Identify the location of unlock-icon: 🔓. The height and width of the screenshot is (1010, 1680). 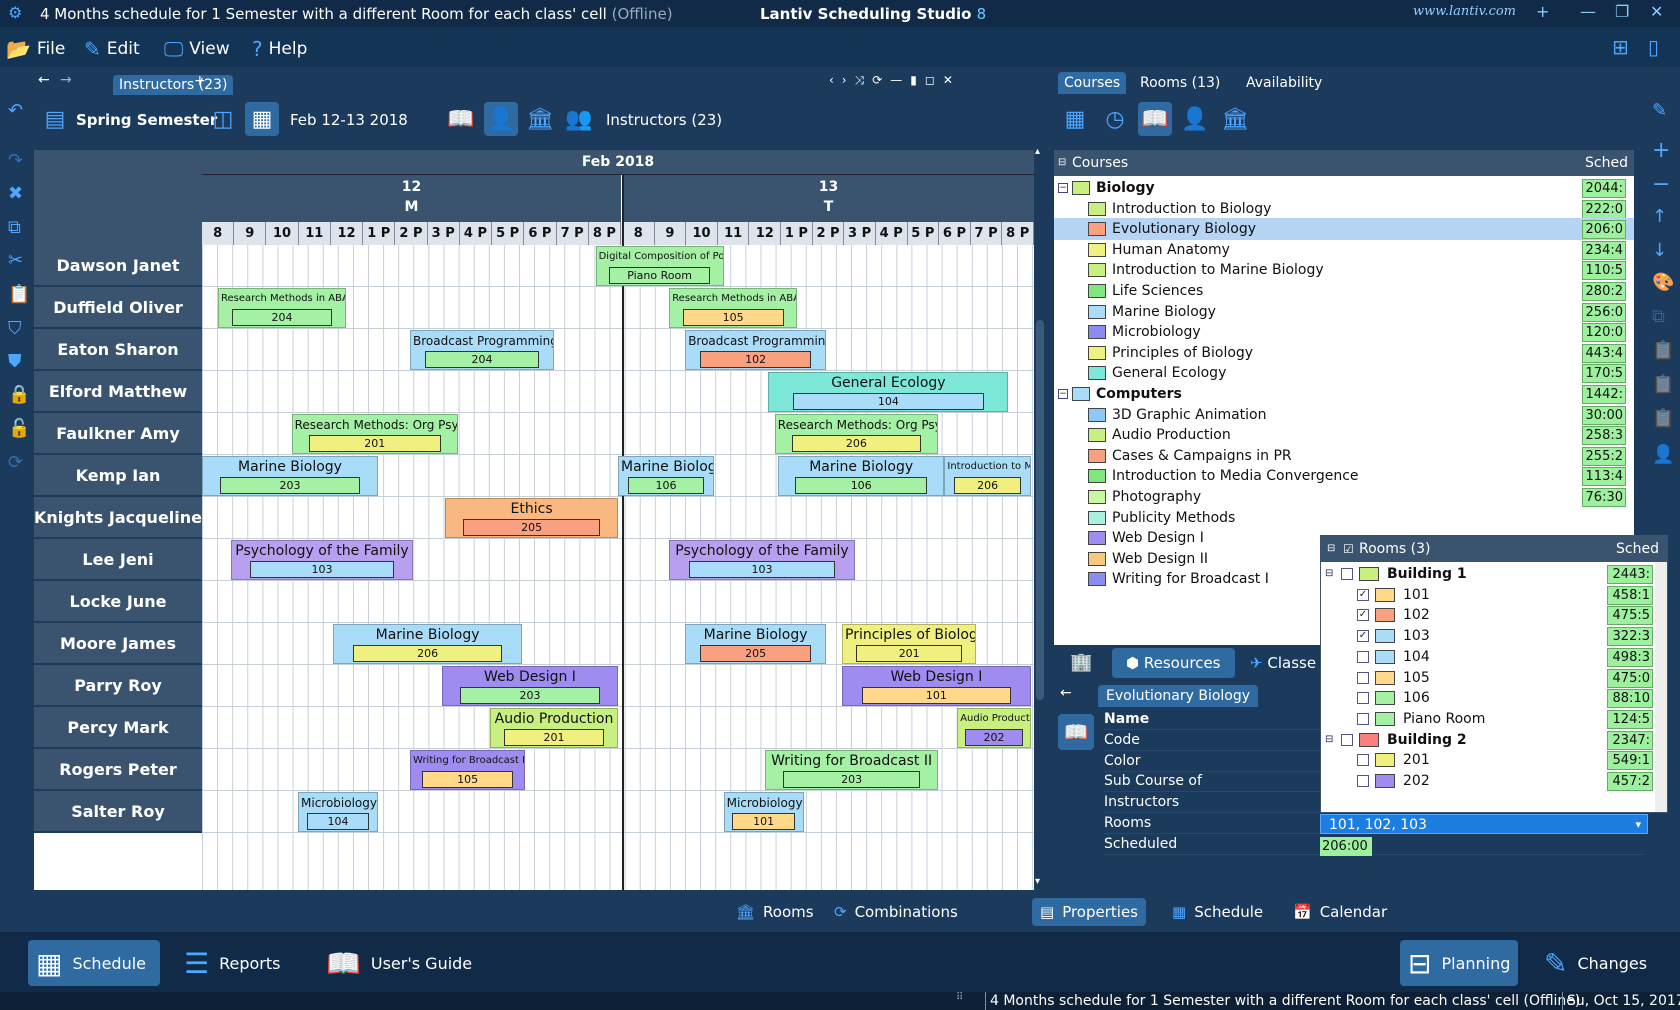
(19, 428).